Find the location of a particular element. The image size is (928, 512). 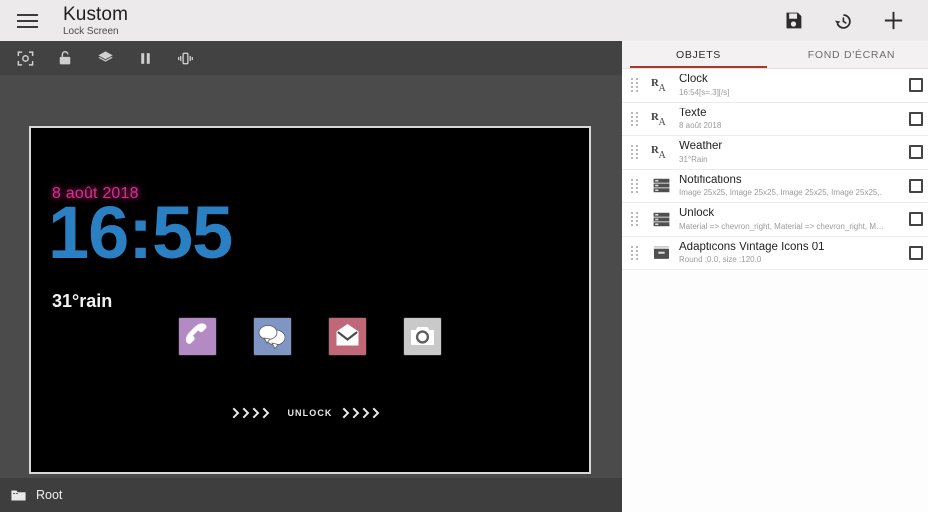

chevron-group-left is located at coordinates (255, 413).